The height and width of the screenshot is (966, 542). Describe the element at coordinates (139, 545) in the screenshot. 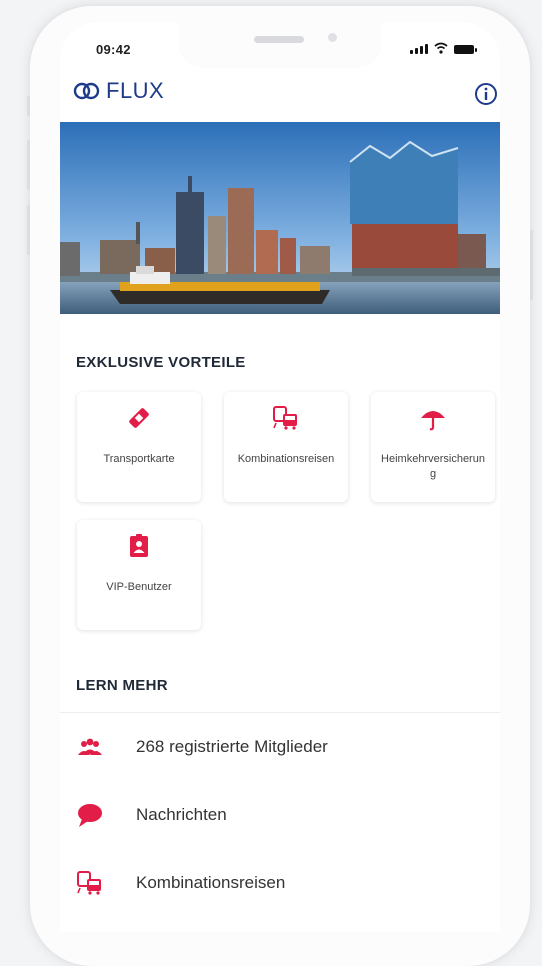

I see `badge-icon` at that location.